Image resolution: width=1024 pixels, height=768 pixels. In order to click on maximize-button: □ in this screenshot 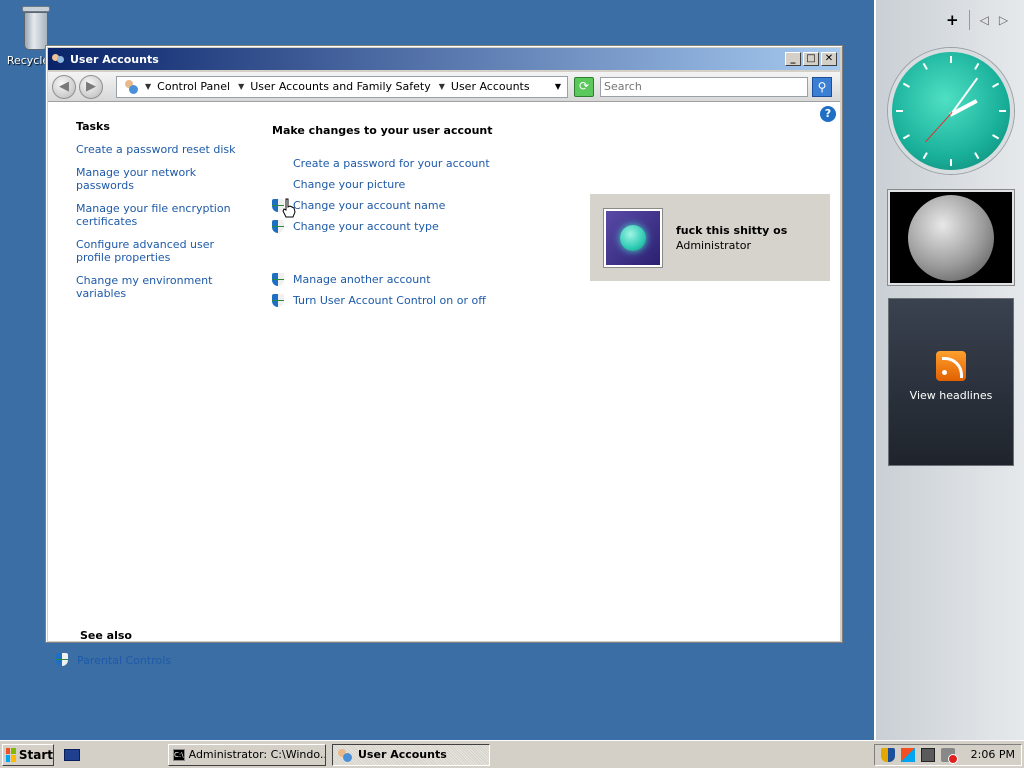, I will do `click(811, 59)`.